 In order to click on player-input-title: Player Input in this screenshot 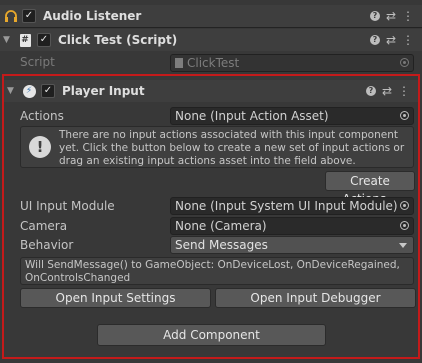, I will do `click(103, 91)`.